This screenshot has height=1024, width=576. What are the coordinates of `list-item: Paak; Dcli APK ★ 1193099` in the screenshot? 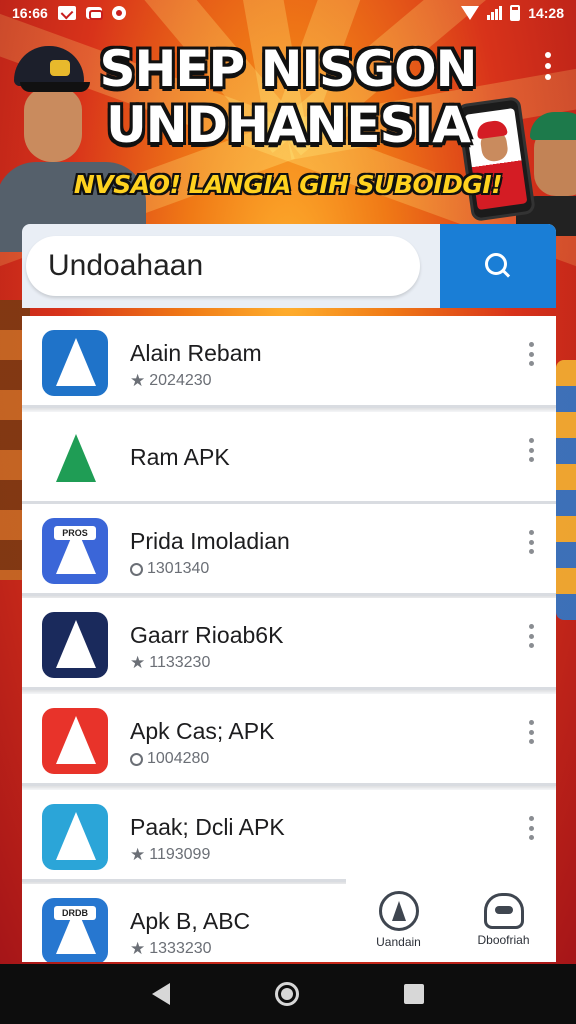 It's located at (289, 836).